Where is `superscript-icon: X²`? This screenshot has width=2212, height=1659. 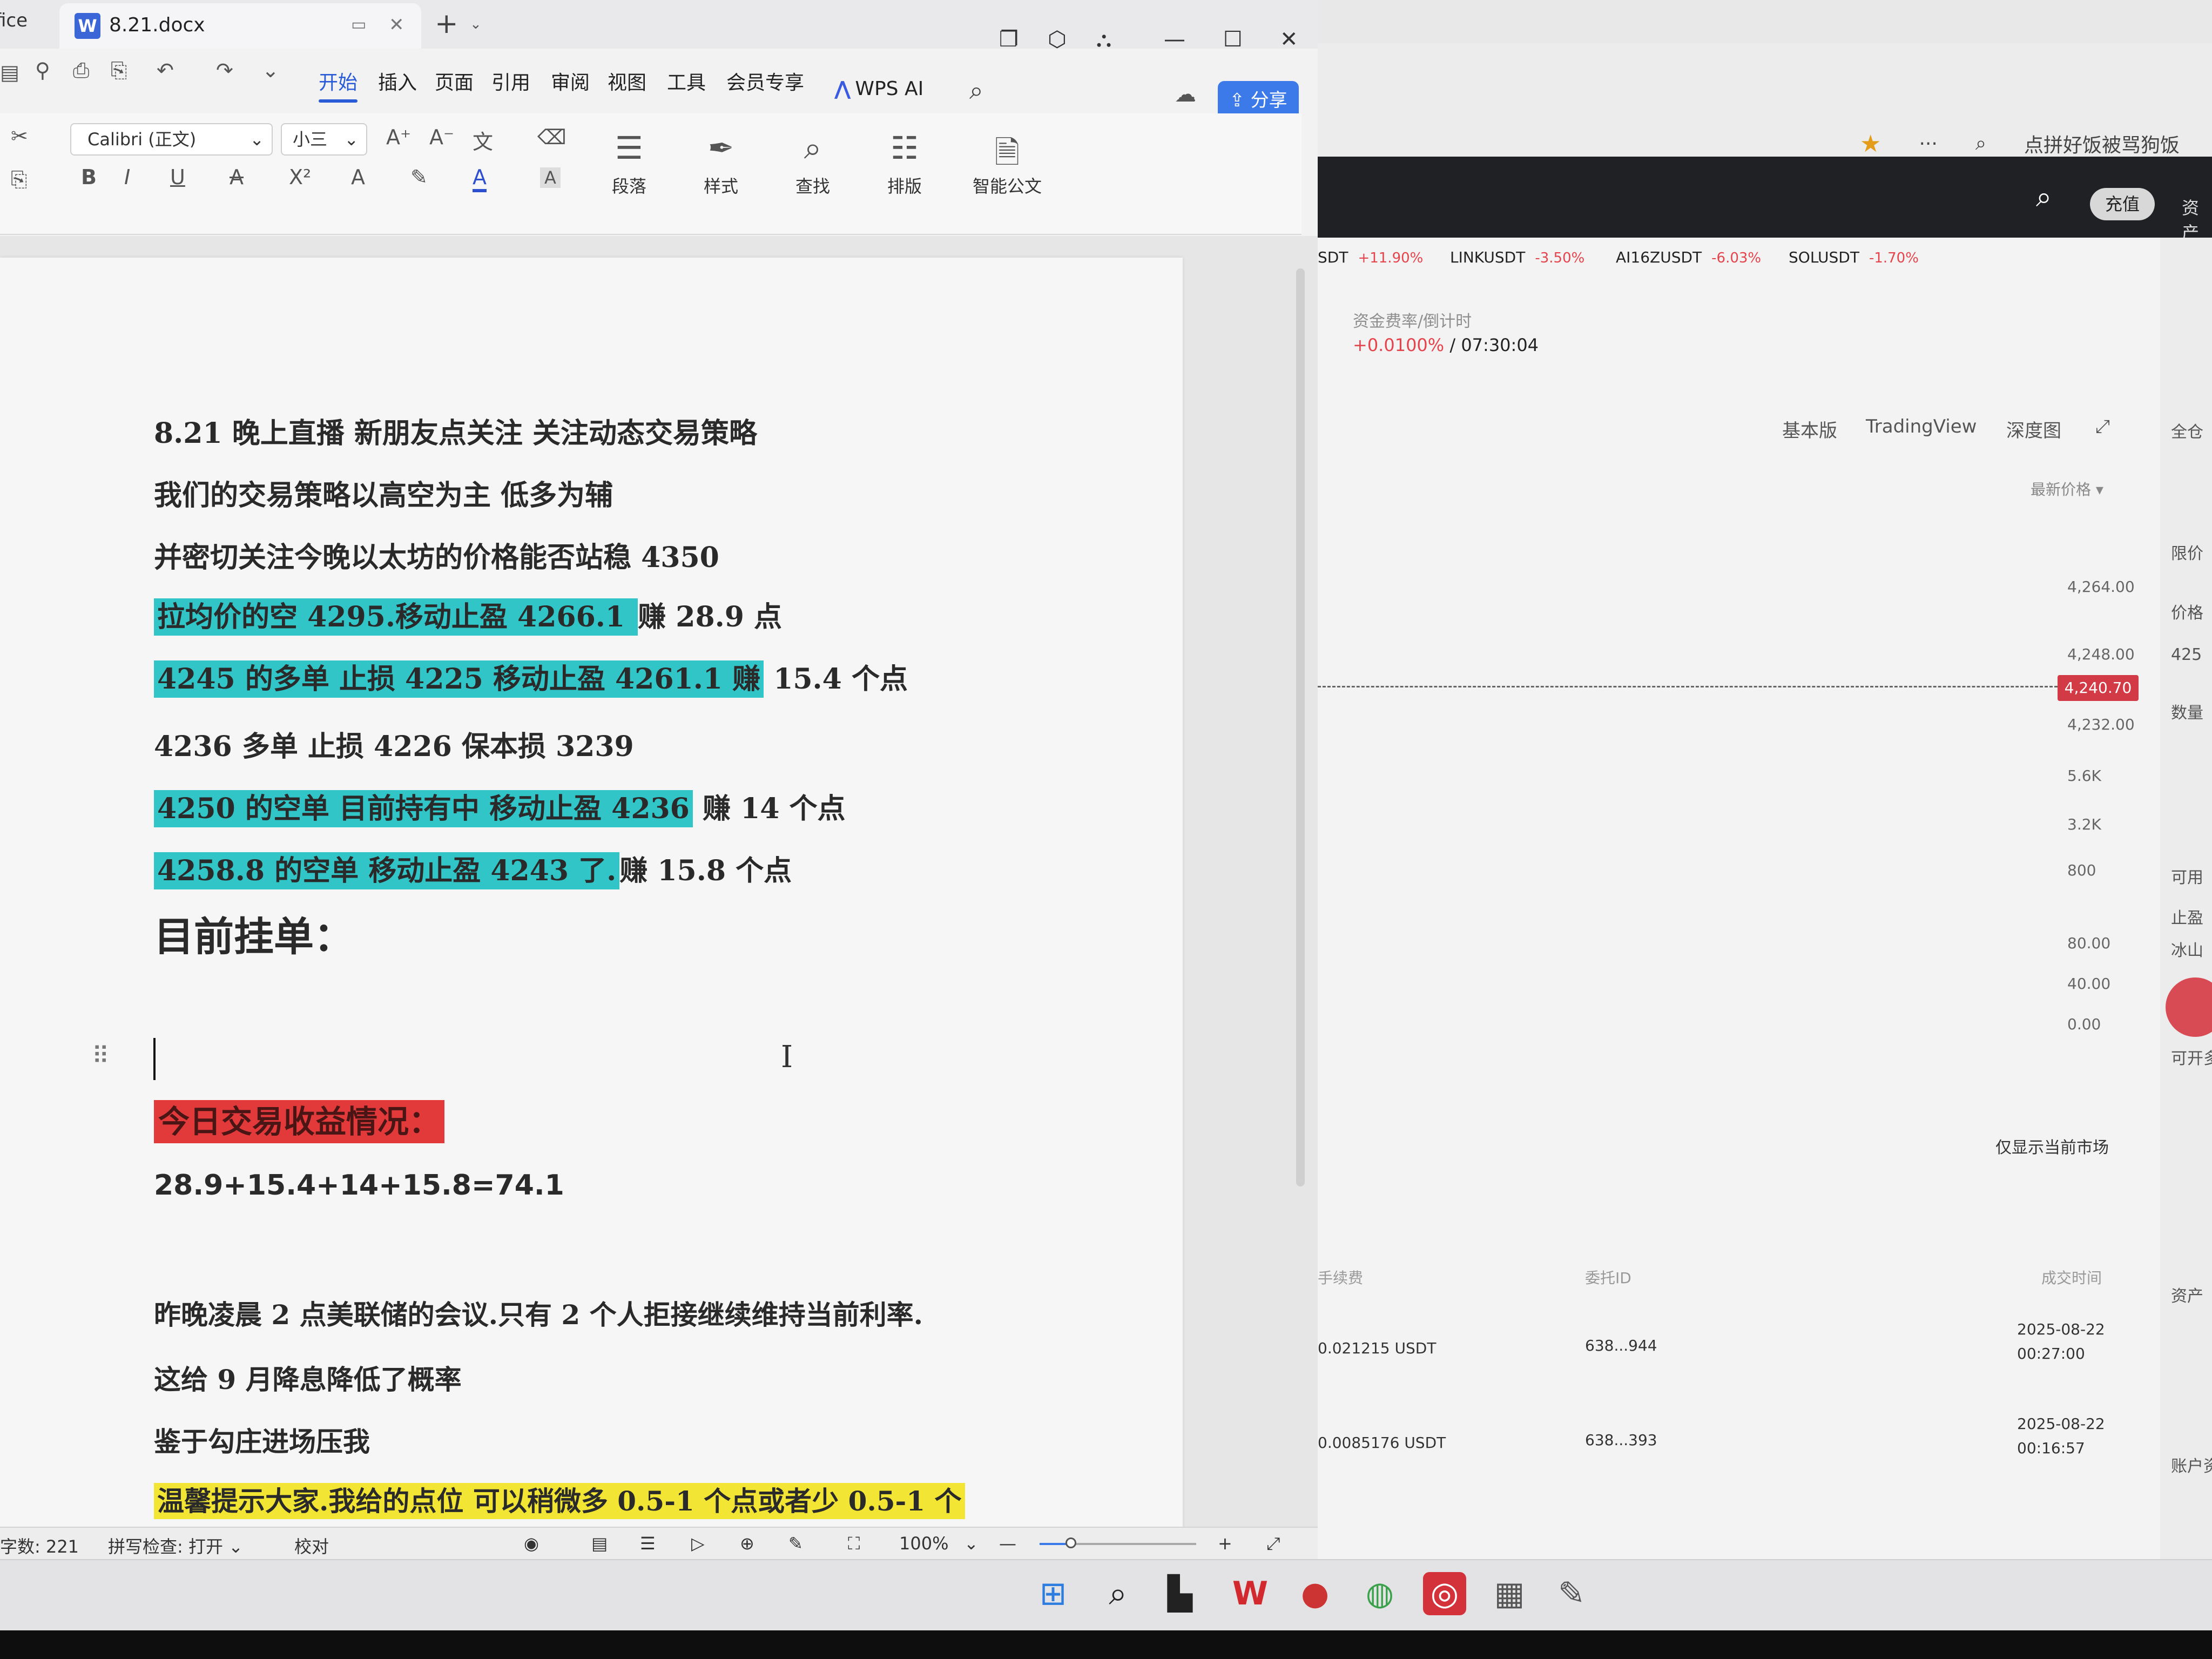
superscript-icon: X² is located at coordinates (300, 177).